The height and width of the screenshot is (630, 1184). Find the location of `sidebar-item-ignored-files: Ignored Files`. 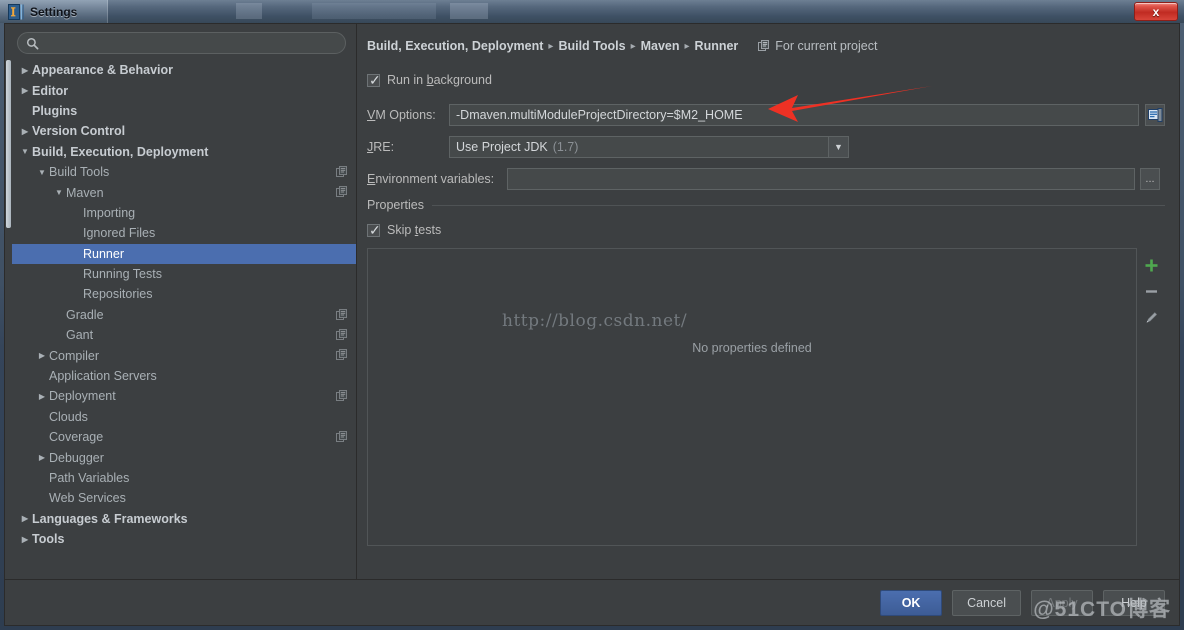

sidebar-item-ignored-files: Ignored Files is located at coordinates (184, 233).